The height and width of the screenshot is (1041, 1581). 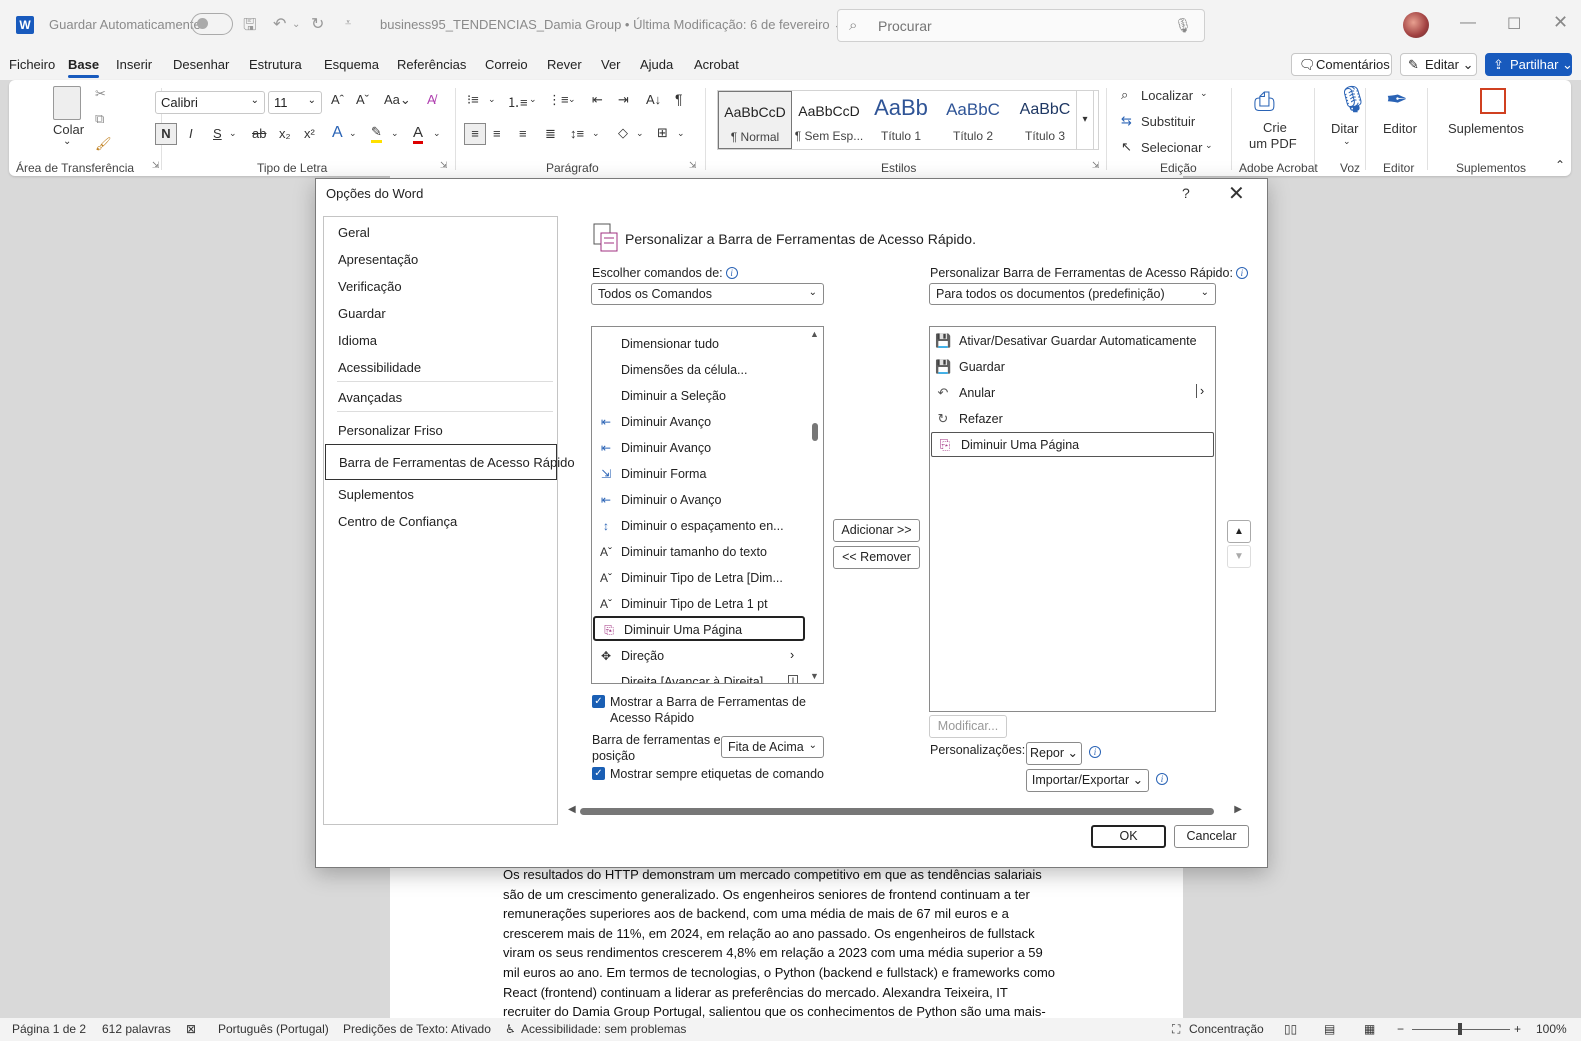 What do you see at coordinates (901, 120) in the screenshot?
I see `style-heading-1: AaBb Título 1` at bounding box center [901, 120].